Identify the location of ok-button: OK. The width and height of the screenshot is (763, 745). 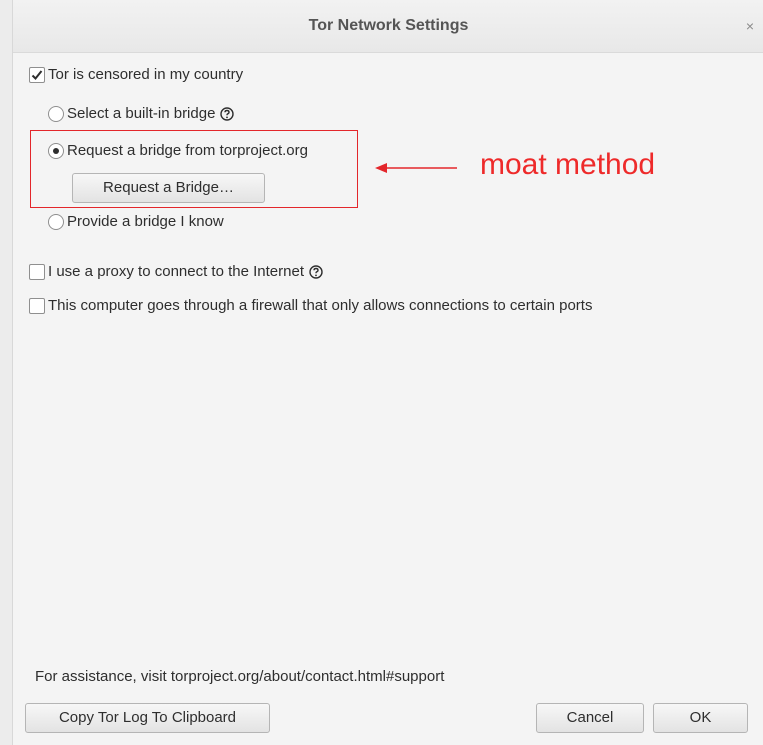
(700, 718).